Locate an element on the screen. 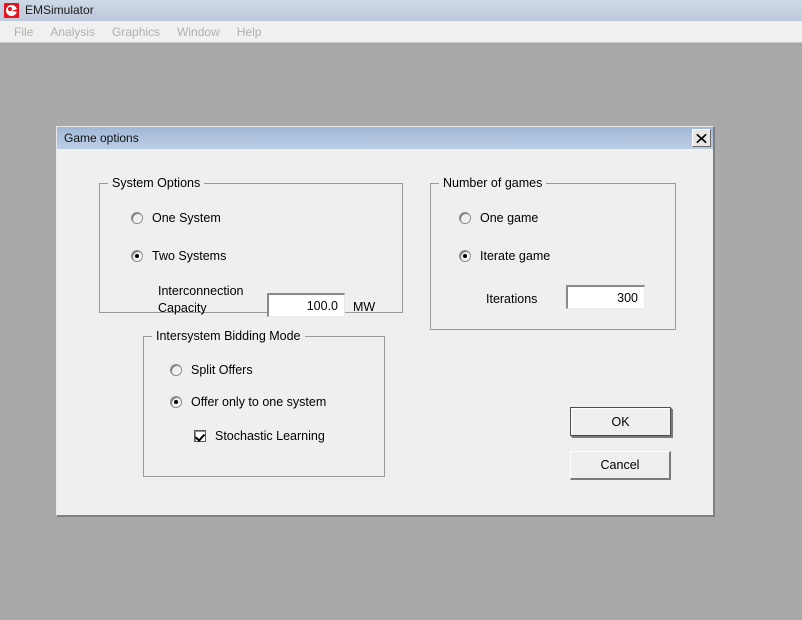 This screenshot has height=620, width=802. menu-item-file: File is located at coordinates (24, 32).